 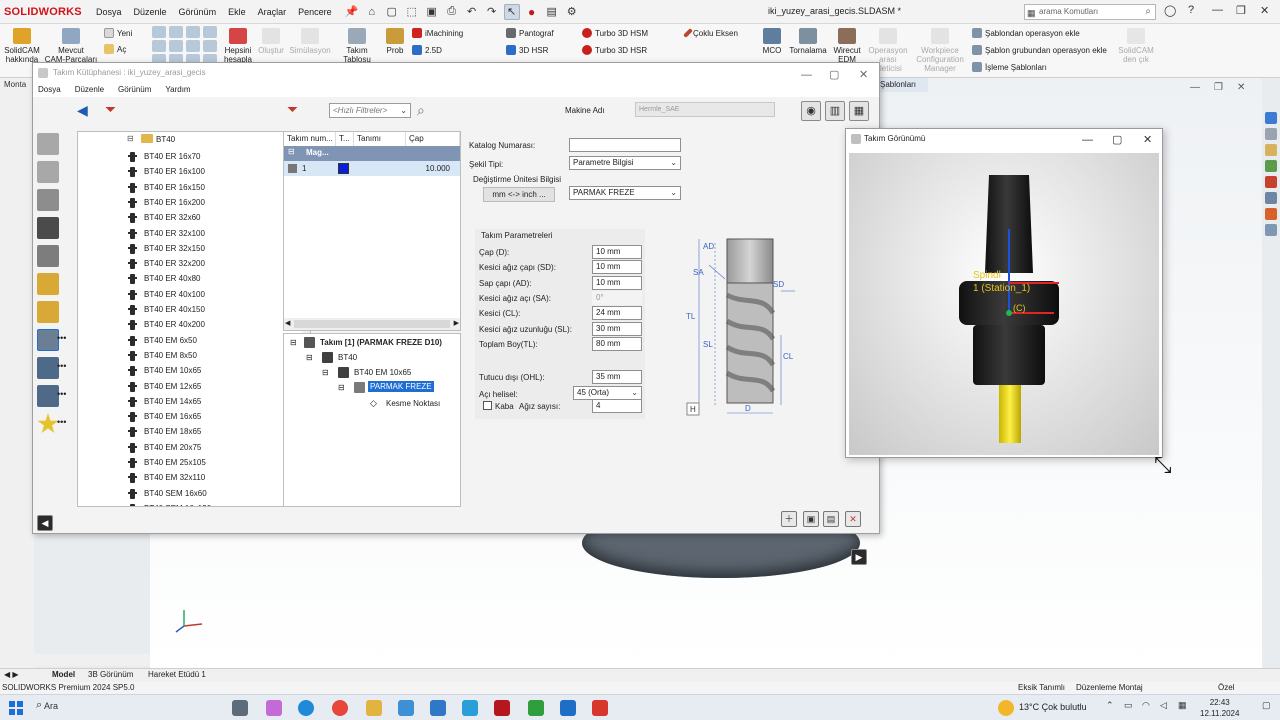 What do you see at coordinates (191, 263) in the screenshot?
I see `holder-row: BT40 ER 32x200` at bounding box center [191, 263].